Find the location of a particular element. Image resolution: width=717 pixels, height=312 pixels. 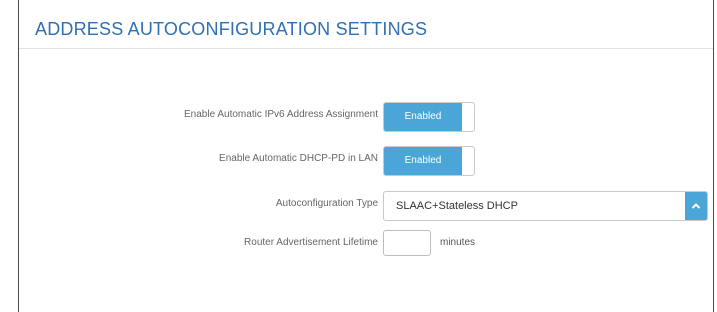

auto-ipv6-toggle: Enabled is located at coordinates (429, 117).